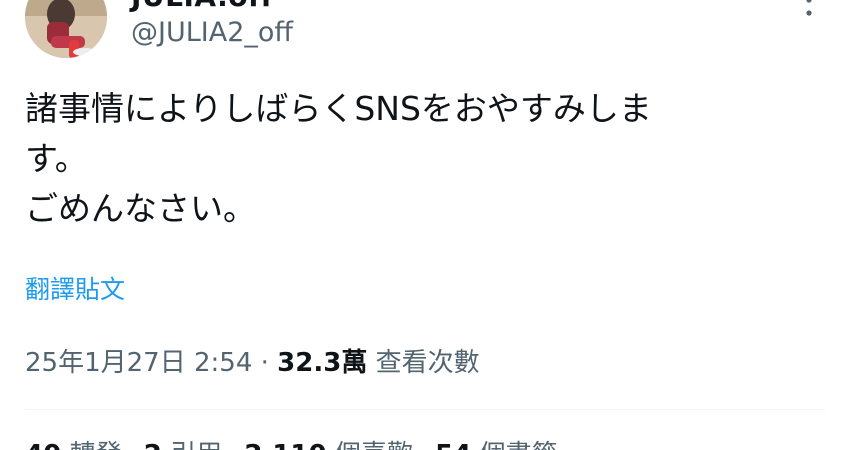 Image resolution: width=850 pixels, height=450 pixels. I want to click on quotes-count: 2, so click(153, 445).